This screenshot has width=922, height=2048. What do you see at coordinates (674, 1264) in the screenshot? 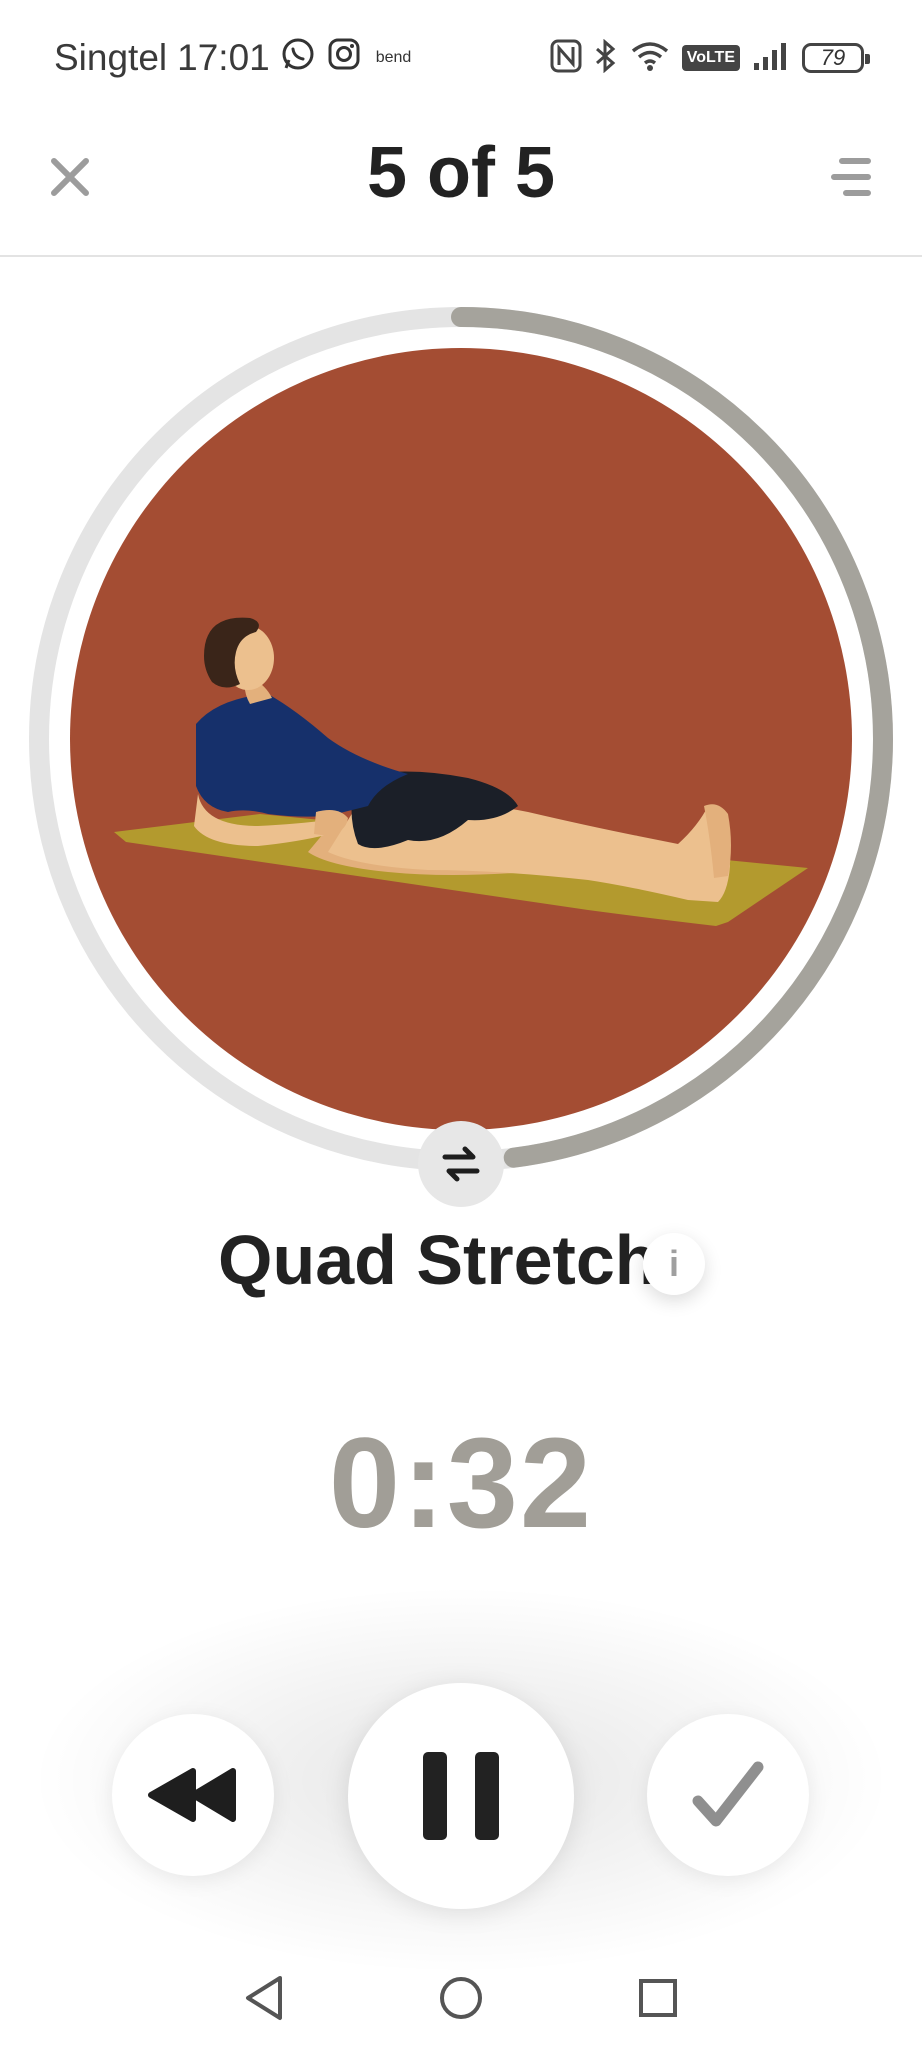
I see `info-button: i` at bounding box center [674, 1264].